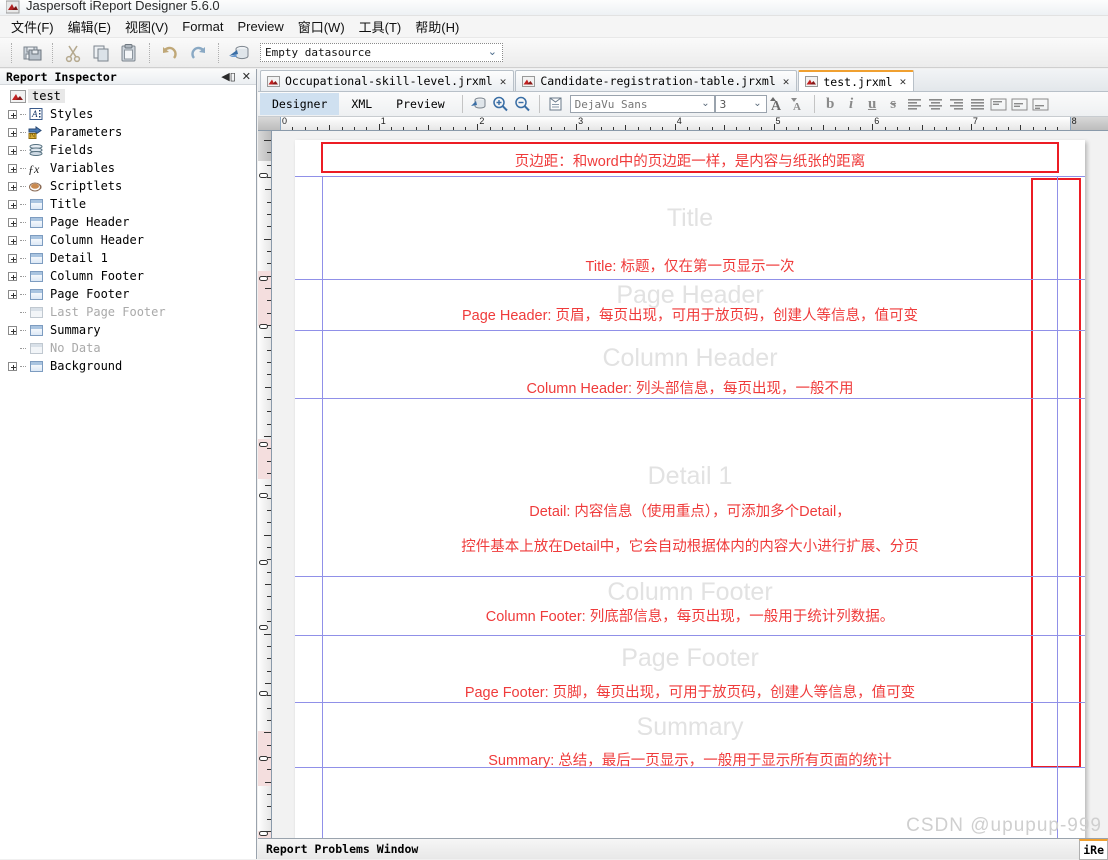 This screenshot has width=1108, height=860. What do you see at coordinates (73, 53) in the screenshot?
I see `cut-icon` at bounding box center [73, 53].